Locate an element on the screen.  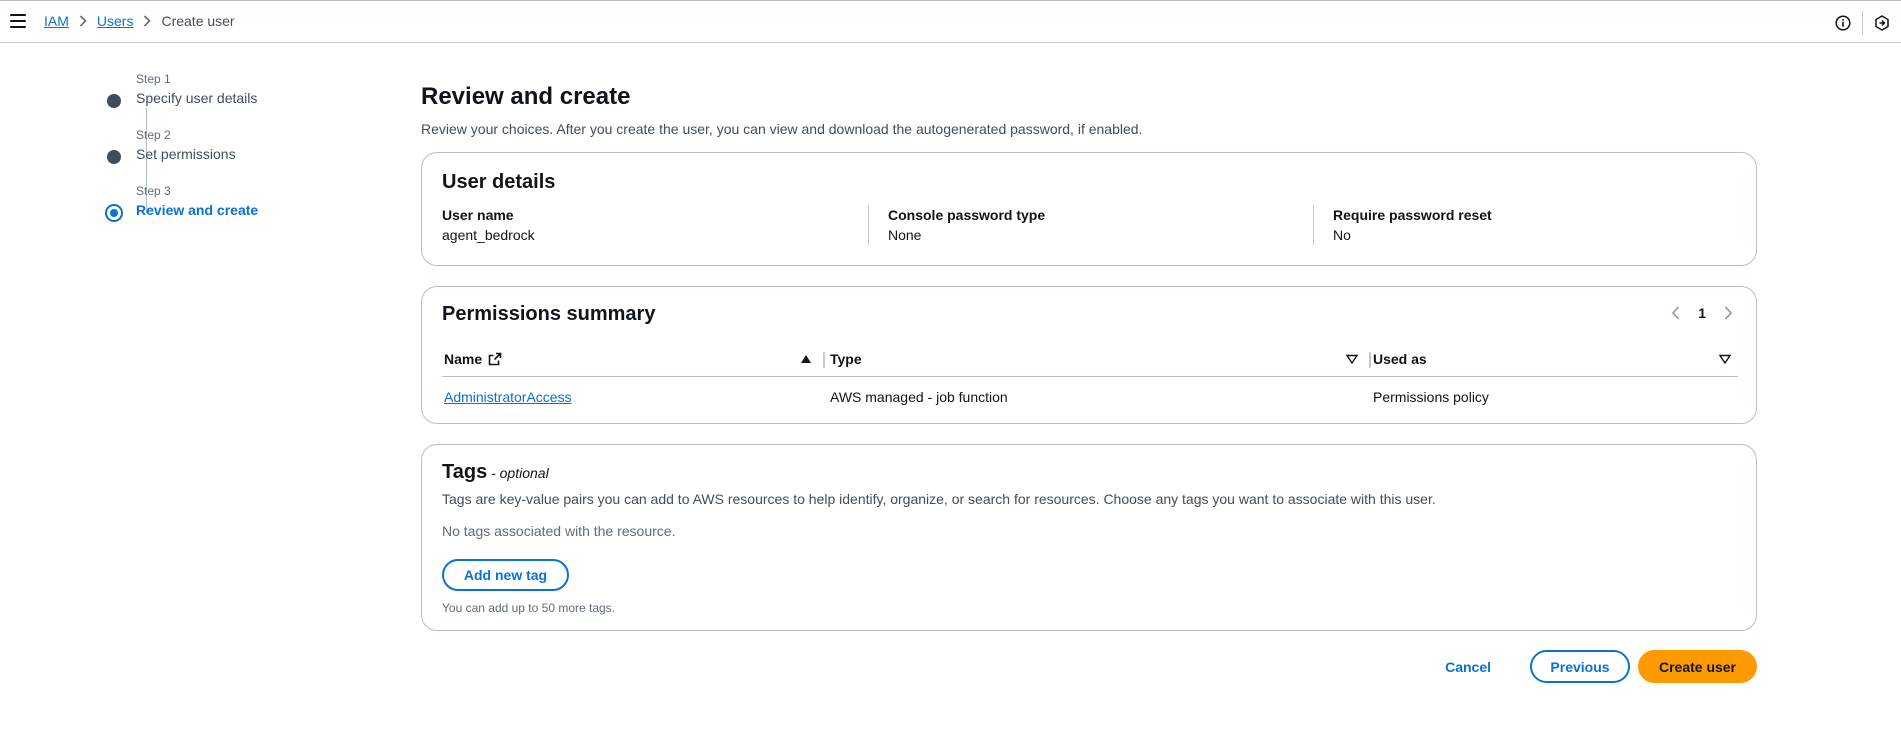
policy-name-link: AdministratorAccess is located at coordinates (508, 397).